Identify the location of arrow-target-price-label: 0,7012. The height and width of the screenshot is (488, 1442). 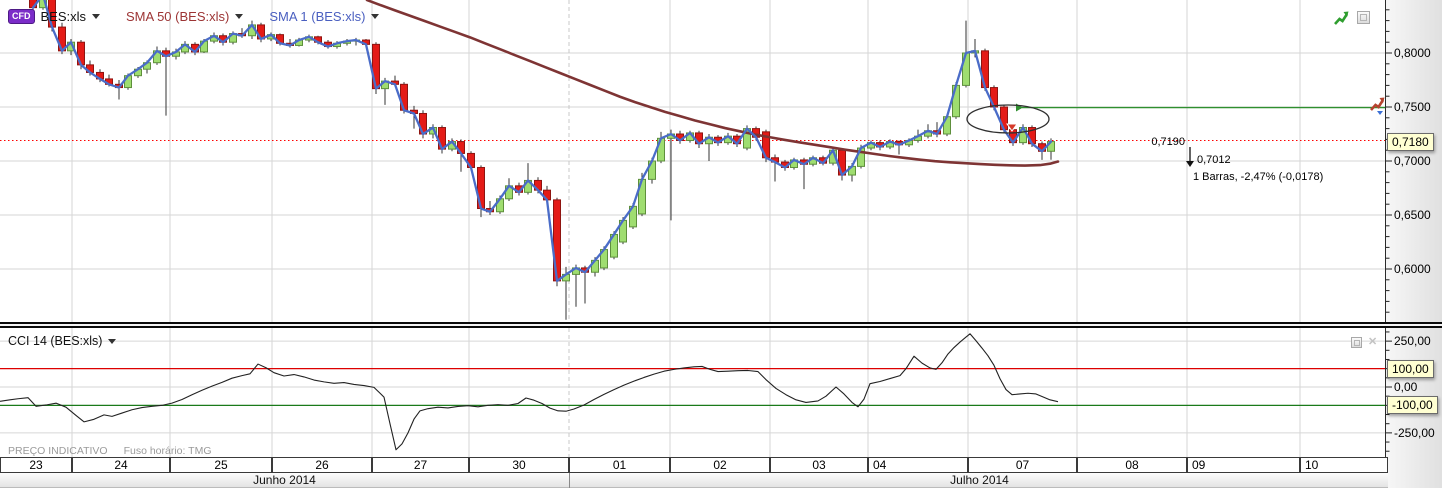
(1214, 160).